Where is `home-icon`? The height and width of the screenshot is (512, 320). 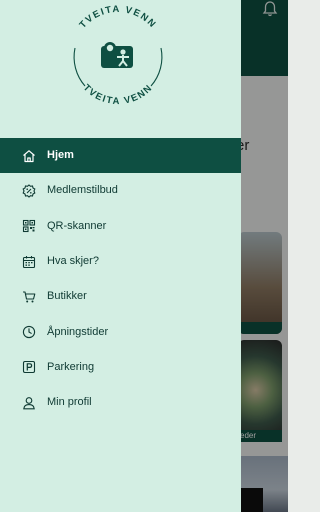
home-icon is located at coordinates (29, 156).